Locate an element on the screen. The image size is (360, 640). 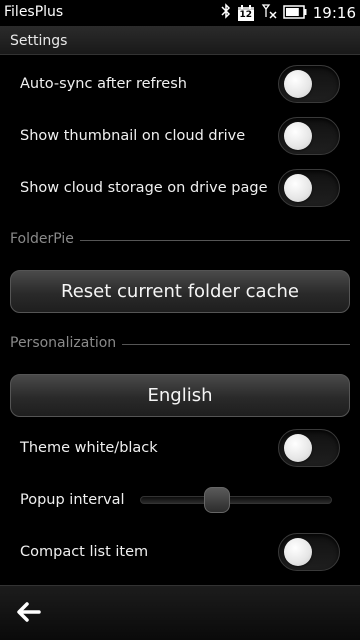
theme-toggle is located at coordinates (309, 448).